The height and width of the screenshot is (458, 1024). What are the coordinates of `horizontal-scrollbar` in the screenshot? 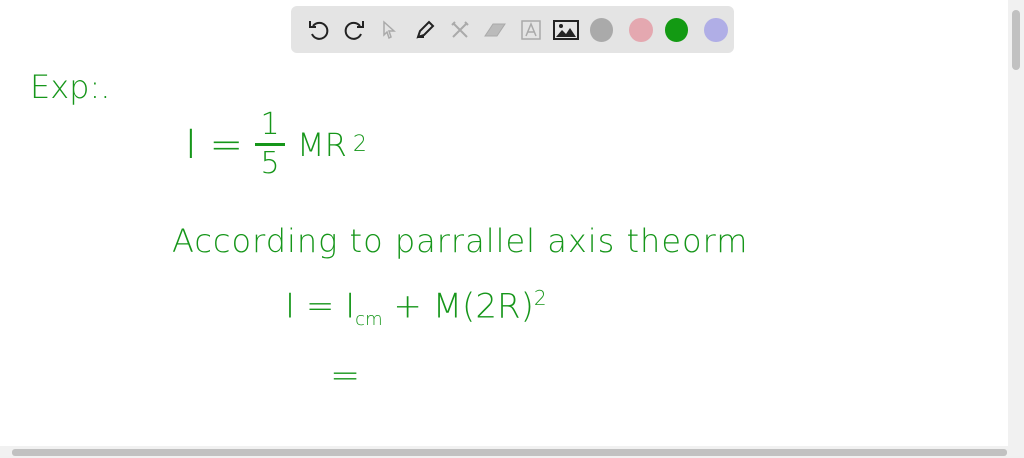 It's located at (512, 452).